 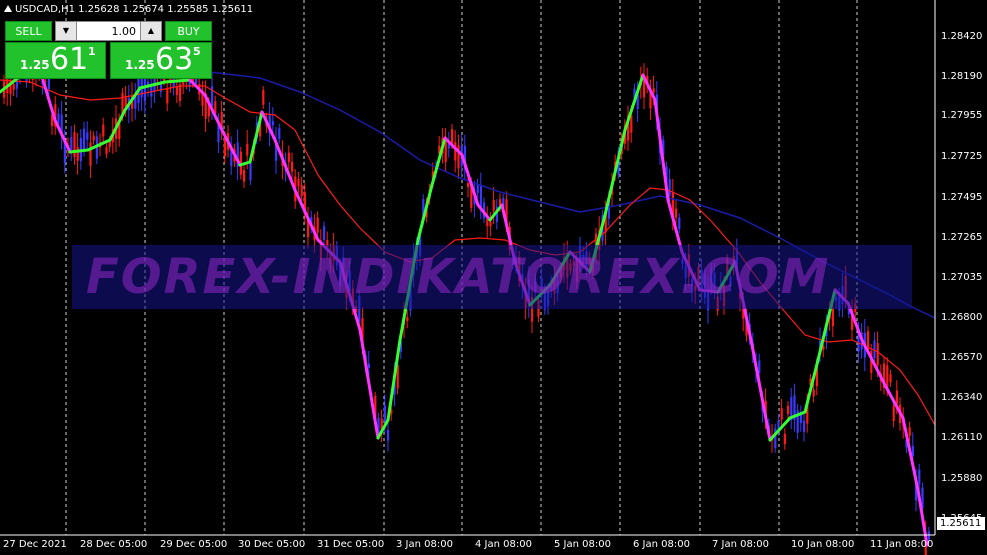 I want to click on sell-price-pip: 1, so click(x=92, y=51).